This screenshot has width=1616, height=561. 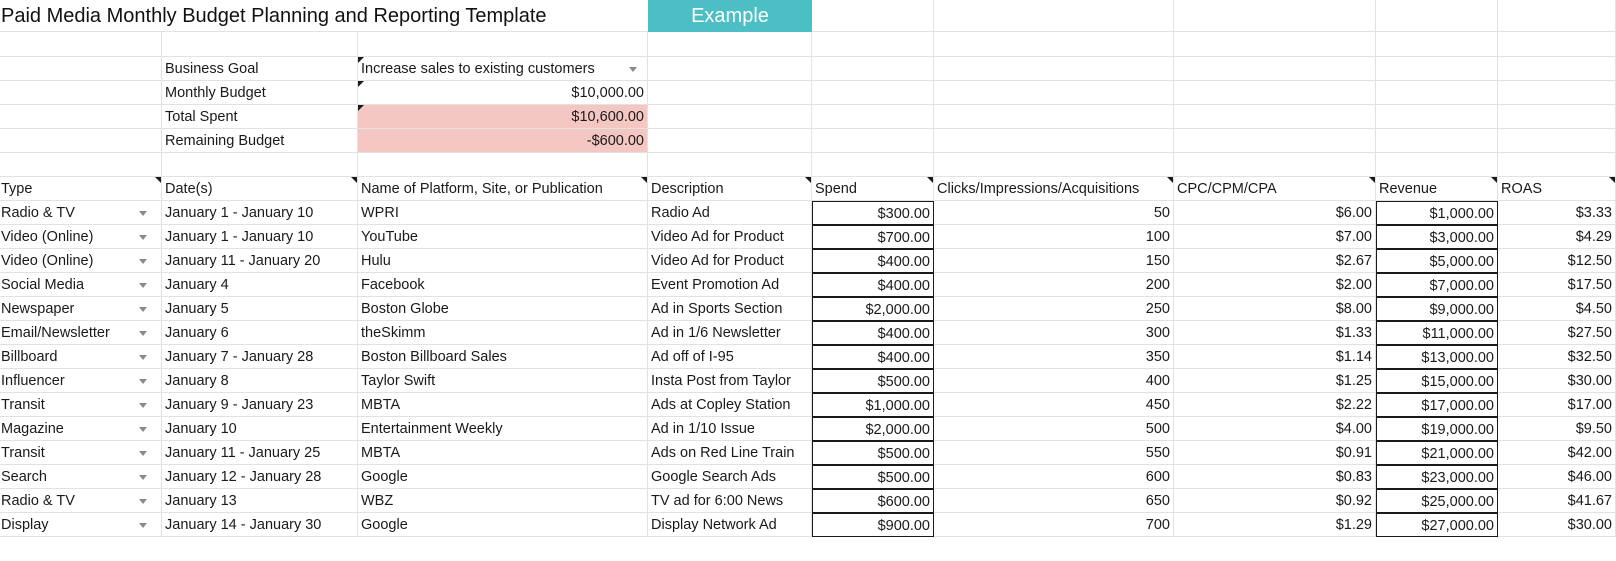 What do you see at coordinates (1054, 333) in the screenshot?
I see `clicks-cell: 300` at bounding box center [1054, 333].